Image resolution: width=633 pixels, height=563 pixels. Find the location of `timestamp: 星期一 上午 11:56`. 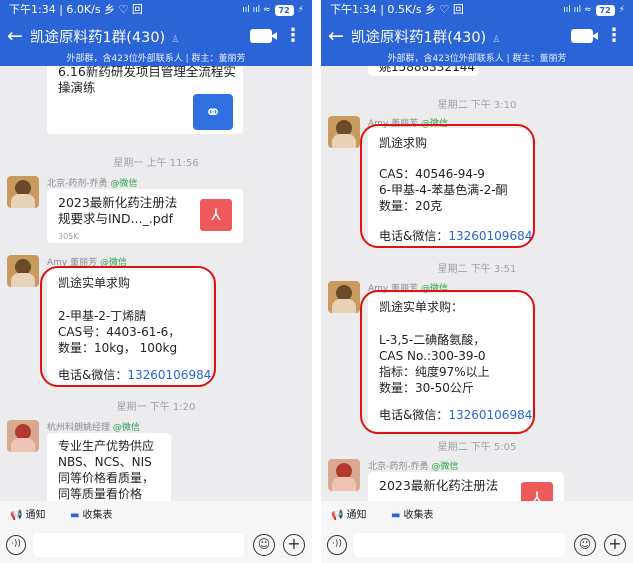

timestamp: 星期一 上午 11:56 is located at coordinates (156, 163).